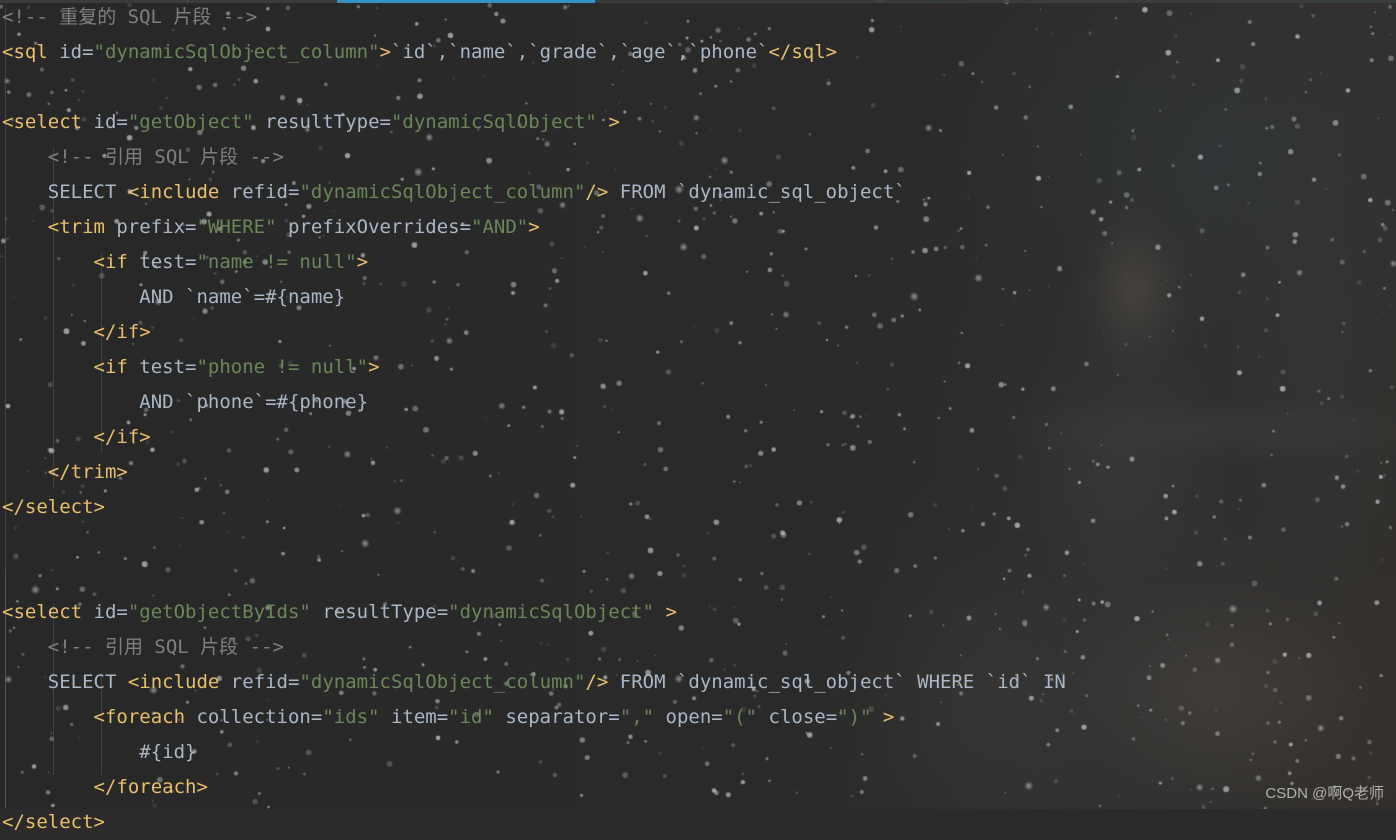 The height and width of the screenshot is (840, 1396). I want to click on code-token-attr: close=, so click(797, 717).